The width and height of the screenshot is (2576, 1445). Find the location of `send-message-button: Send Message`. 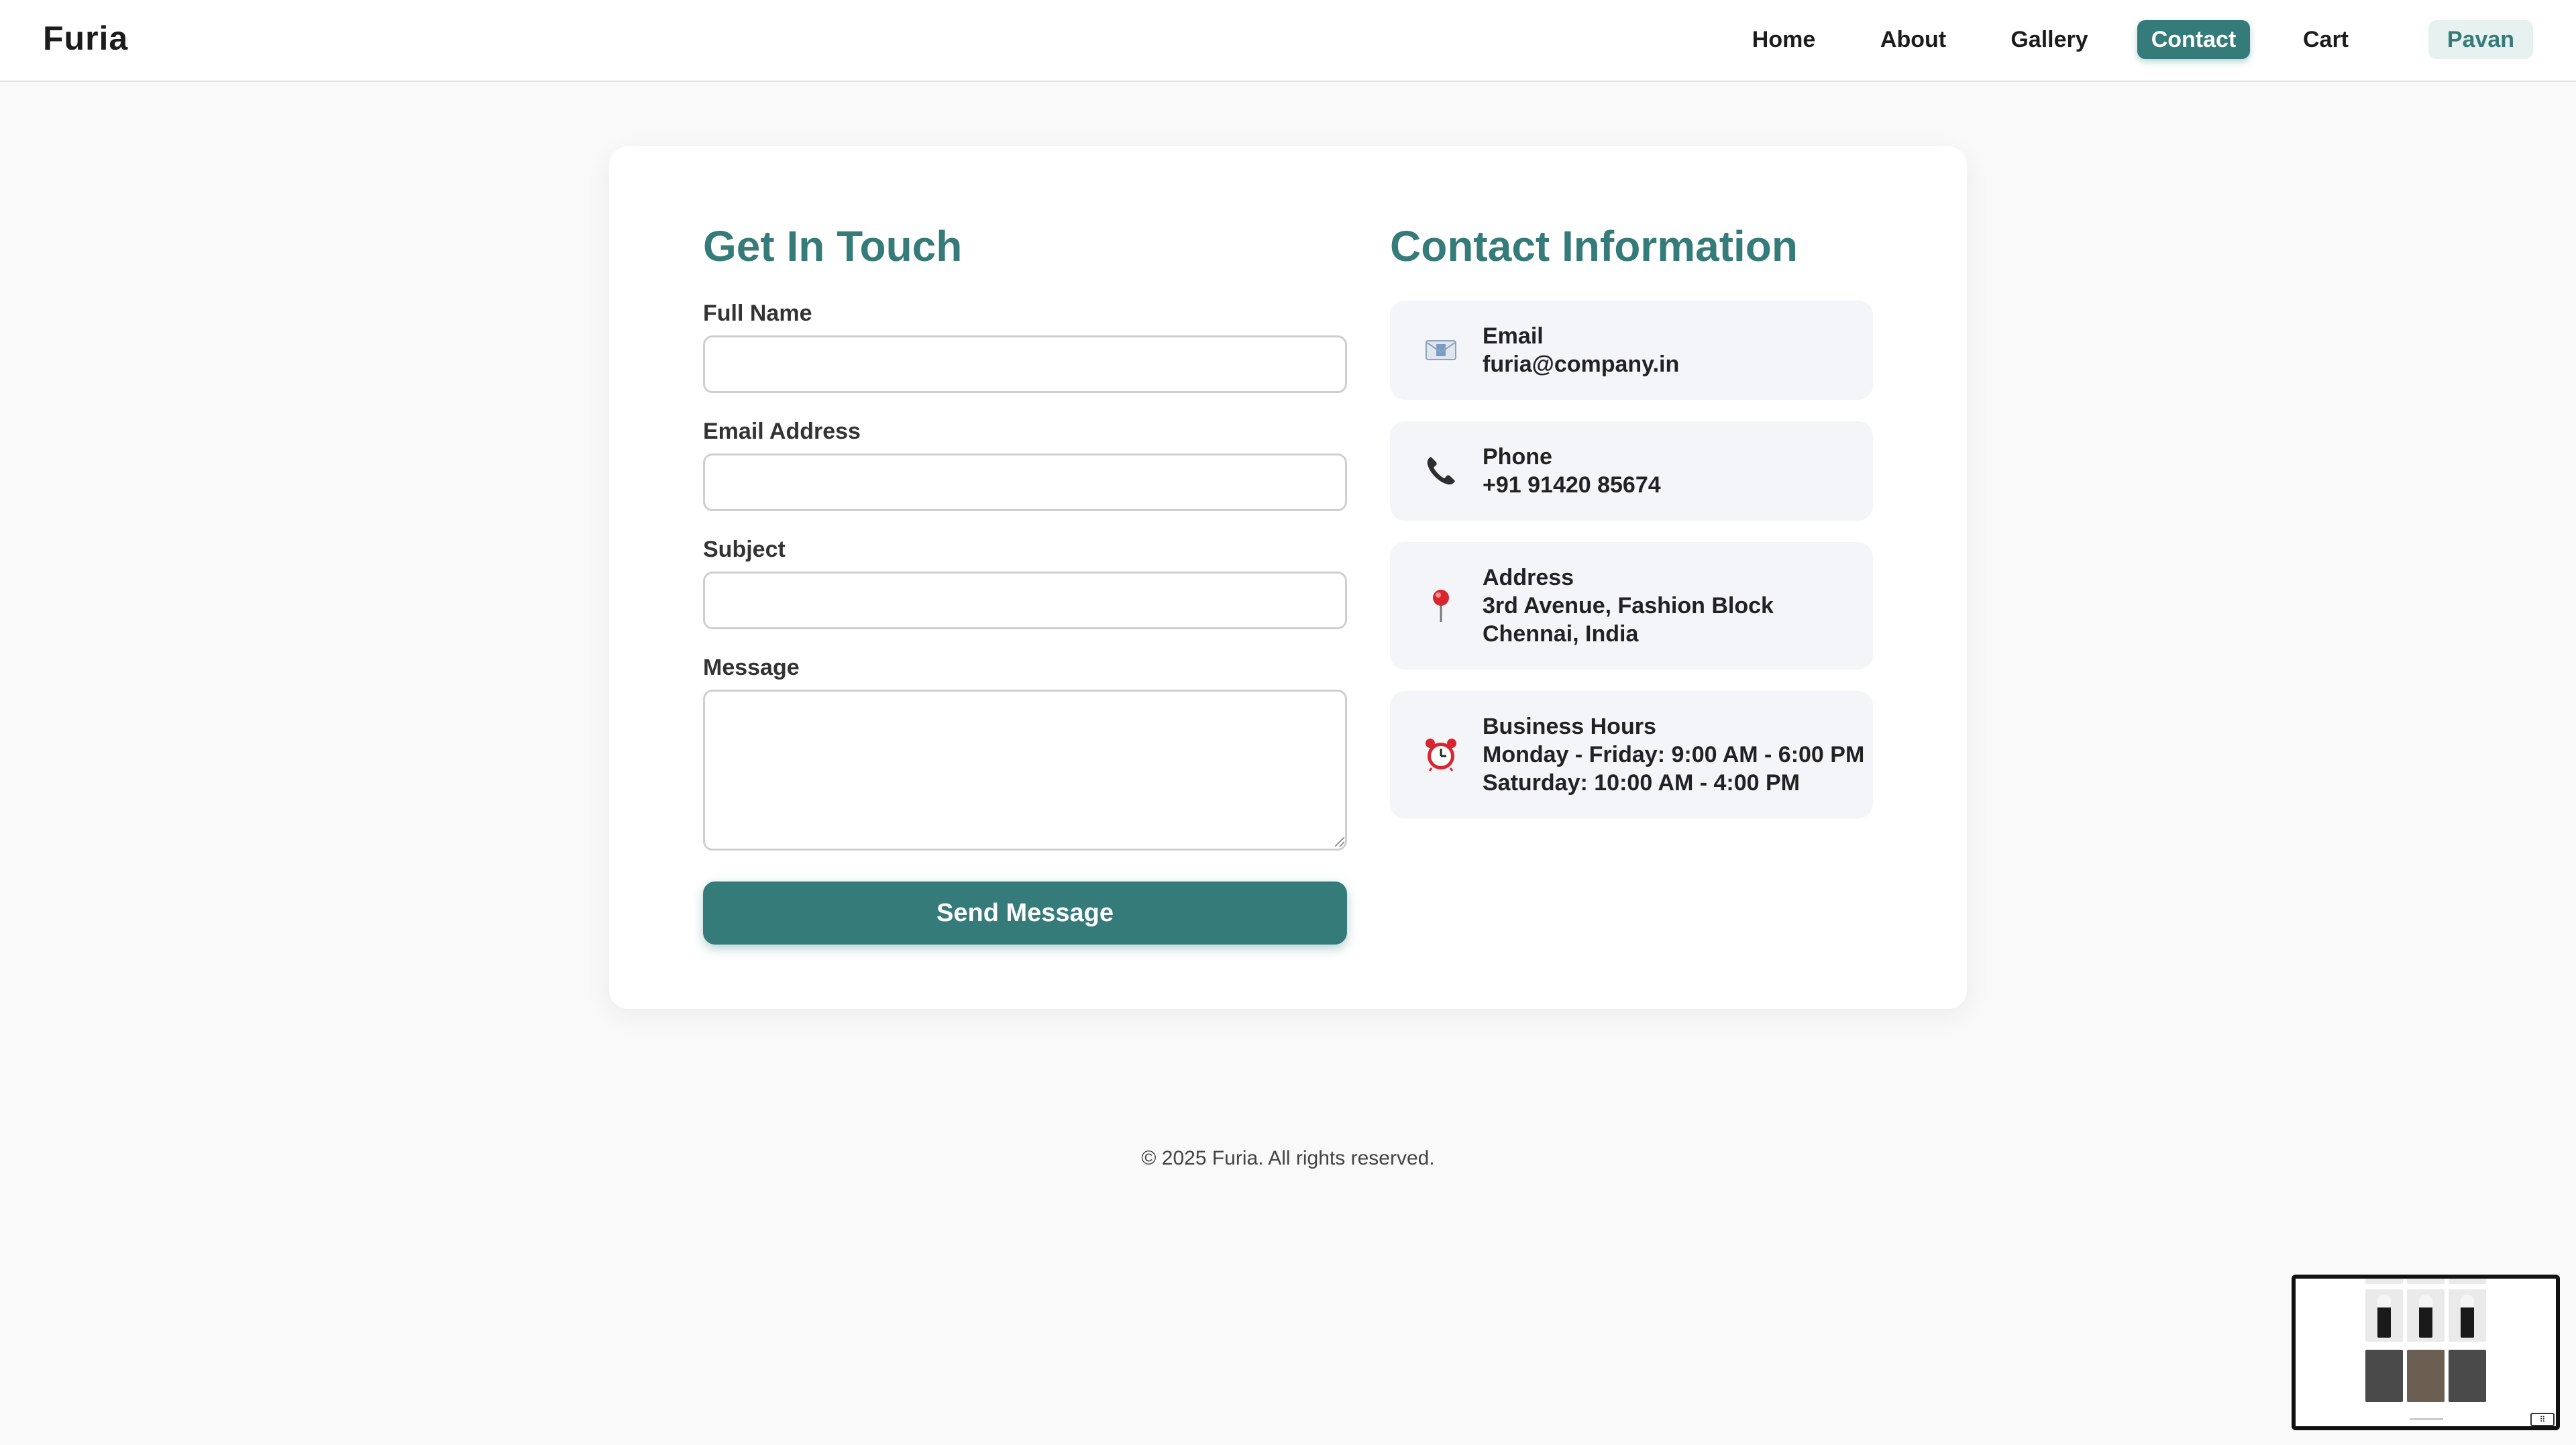

send-message-button: Send Message is located at coordinates (1025, 913).